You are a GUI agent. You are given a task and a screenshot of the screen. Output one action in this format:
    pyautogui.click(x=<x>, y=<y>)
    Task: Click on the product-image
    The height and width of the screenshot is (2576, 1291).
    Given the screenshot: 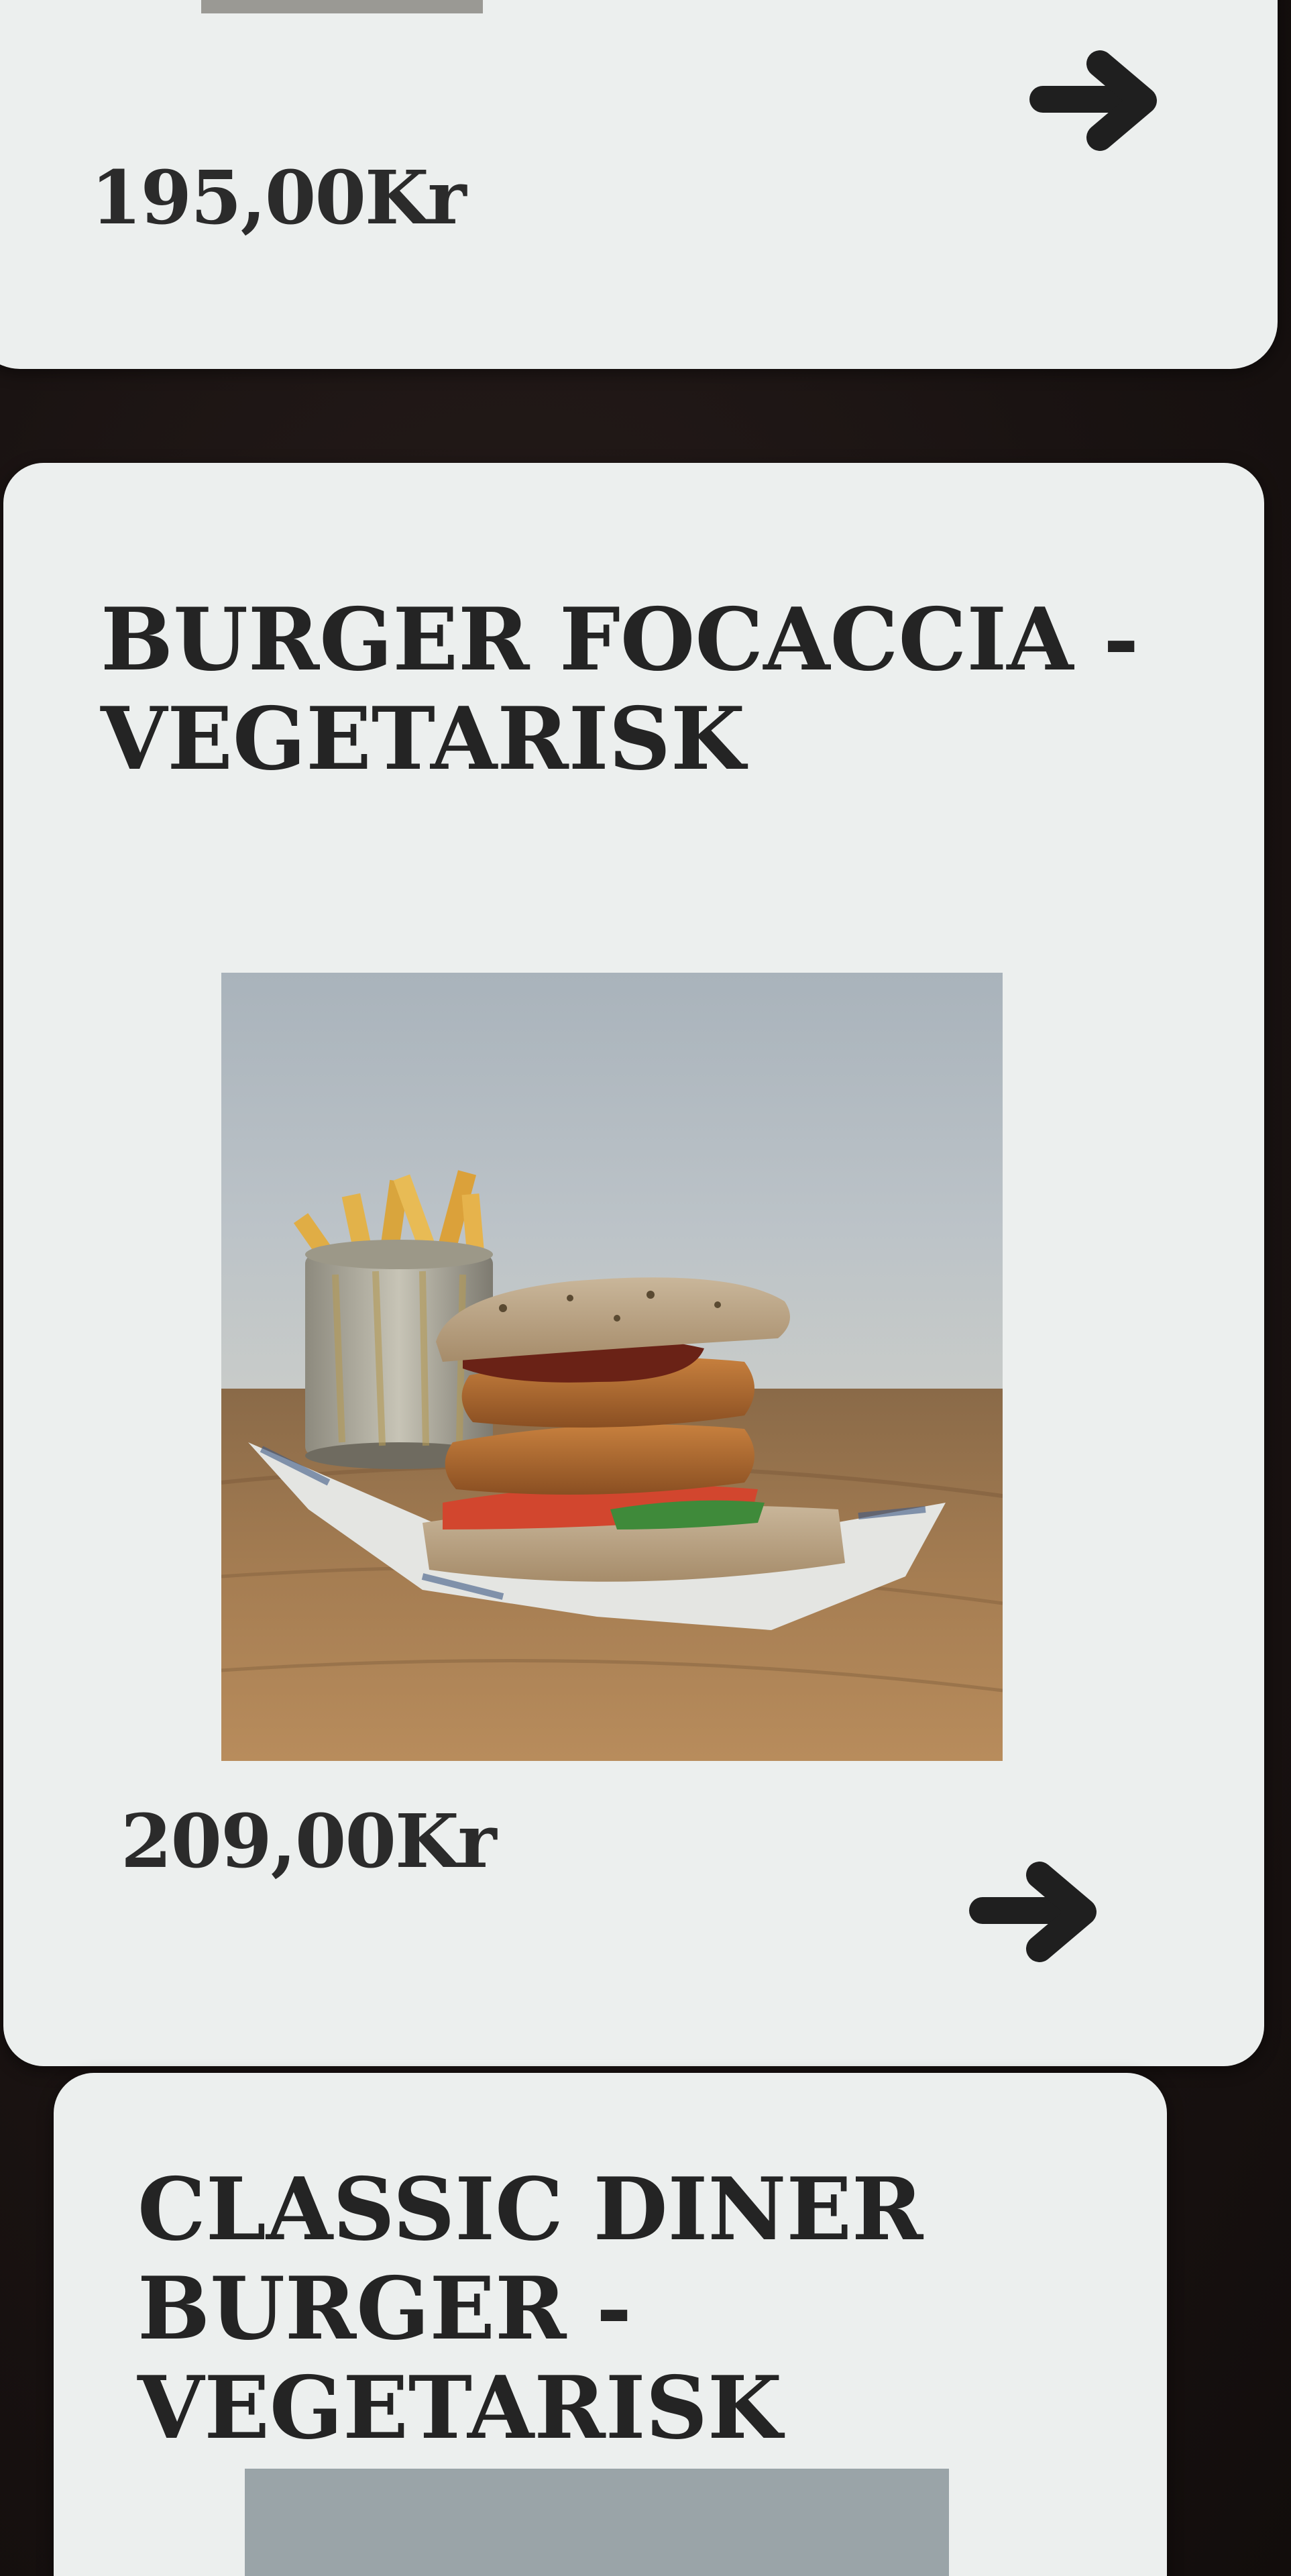 What is the action you would take?
    pyautogui.click(x=597, y=2522)
    